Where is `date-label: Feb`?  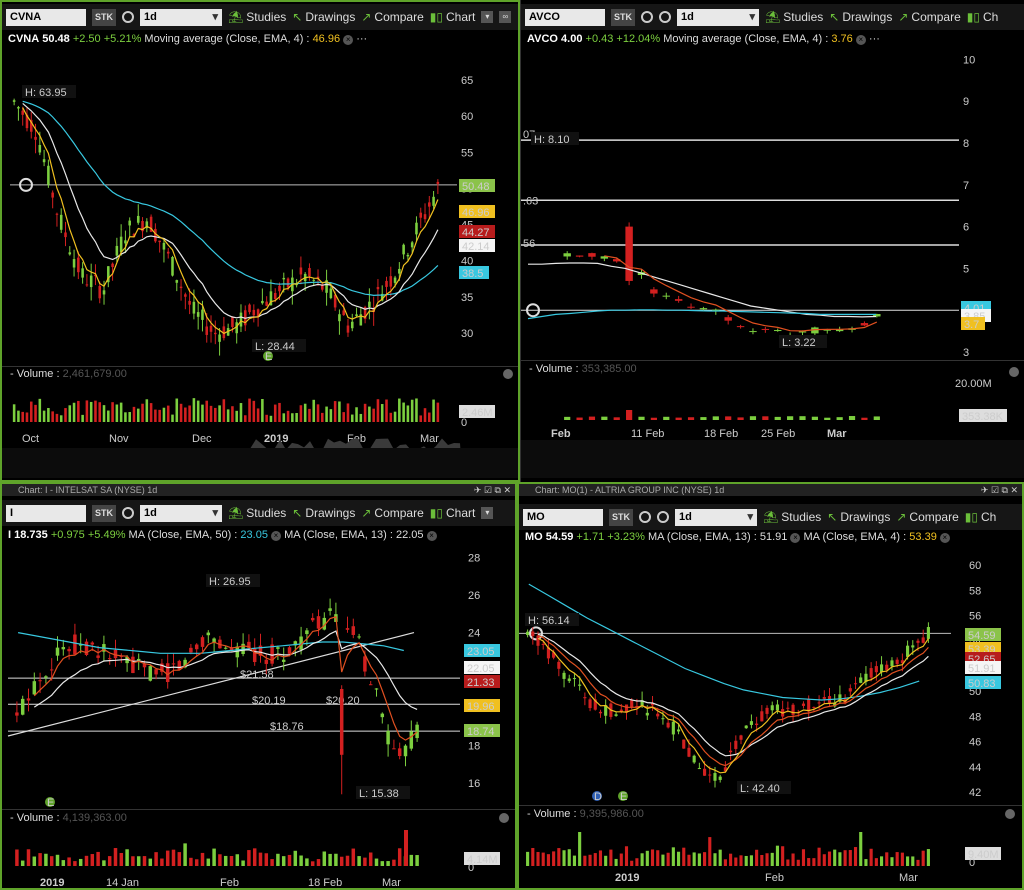 date-label: Feb is located at coordinates (561, 434).